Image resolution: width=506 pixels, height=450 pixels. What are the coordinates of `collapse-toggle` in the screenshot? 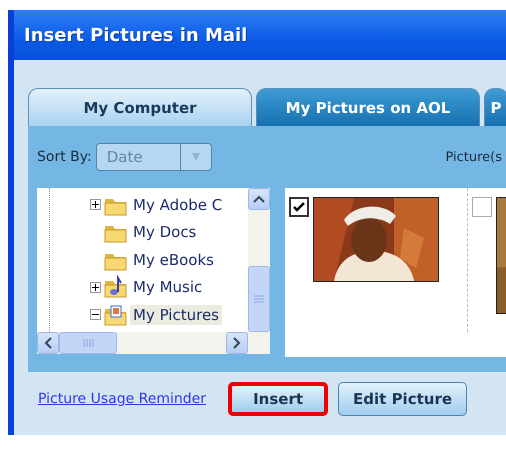 It's located at (95, 314).